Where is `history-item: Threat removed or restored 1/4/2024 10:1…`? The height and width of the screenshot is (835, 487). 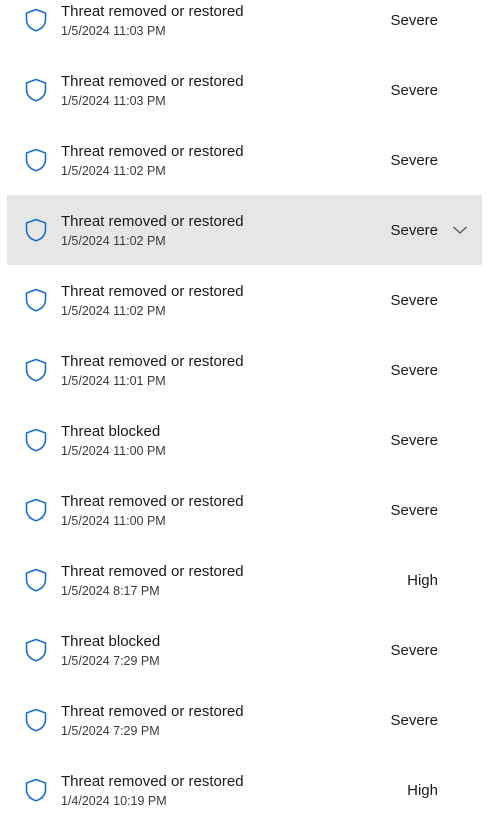
history-item: Threat removed or restored 1/4/2024 10:1… is located at coordinates (244, 790).